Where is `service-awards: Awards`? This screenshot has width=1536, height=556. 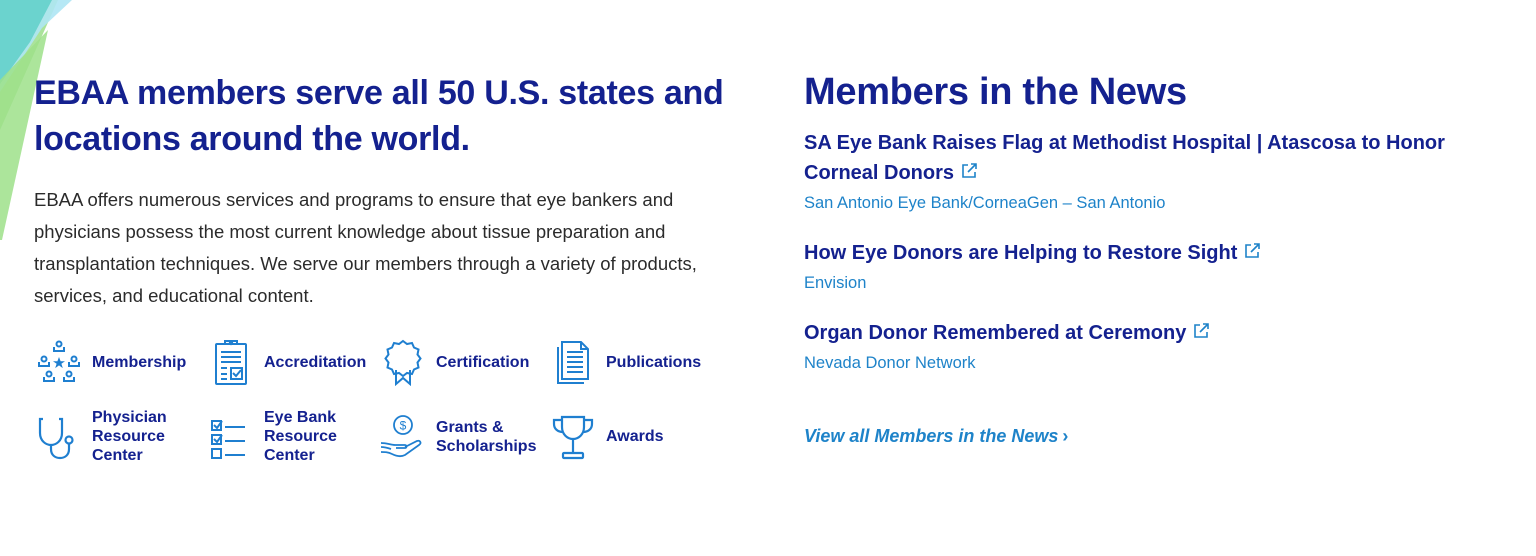
service-awards: Awards is located at coordinates (633, 436).